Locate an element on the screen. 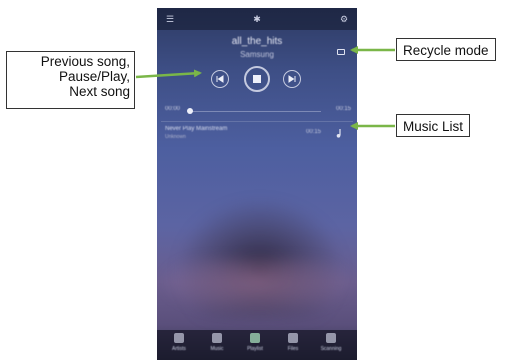 The image size is (518, 360). bluetooth-icon: ✱ is located at coordinates (257, 19).